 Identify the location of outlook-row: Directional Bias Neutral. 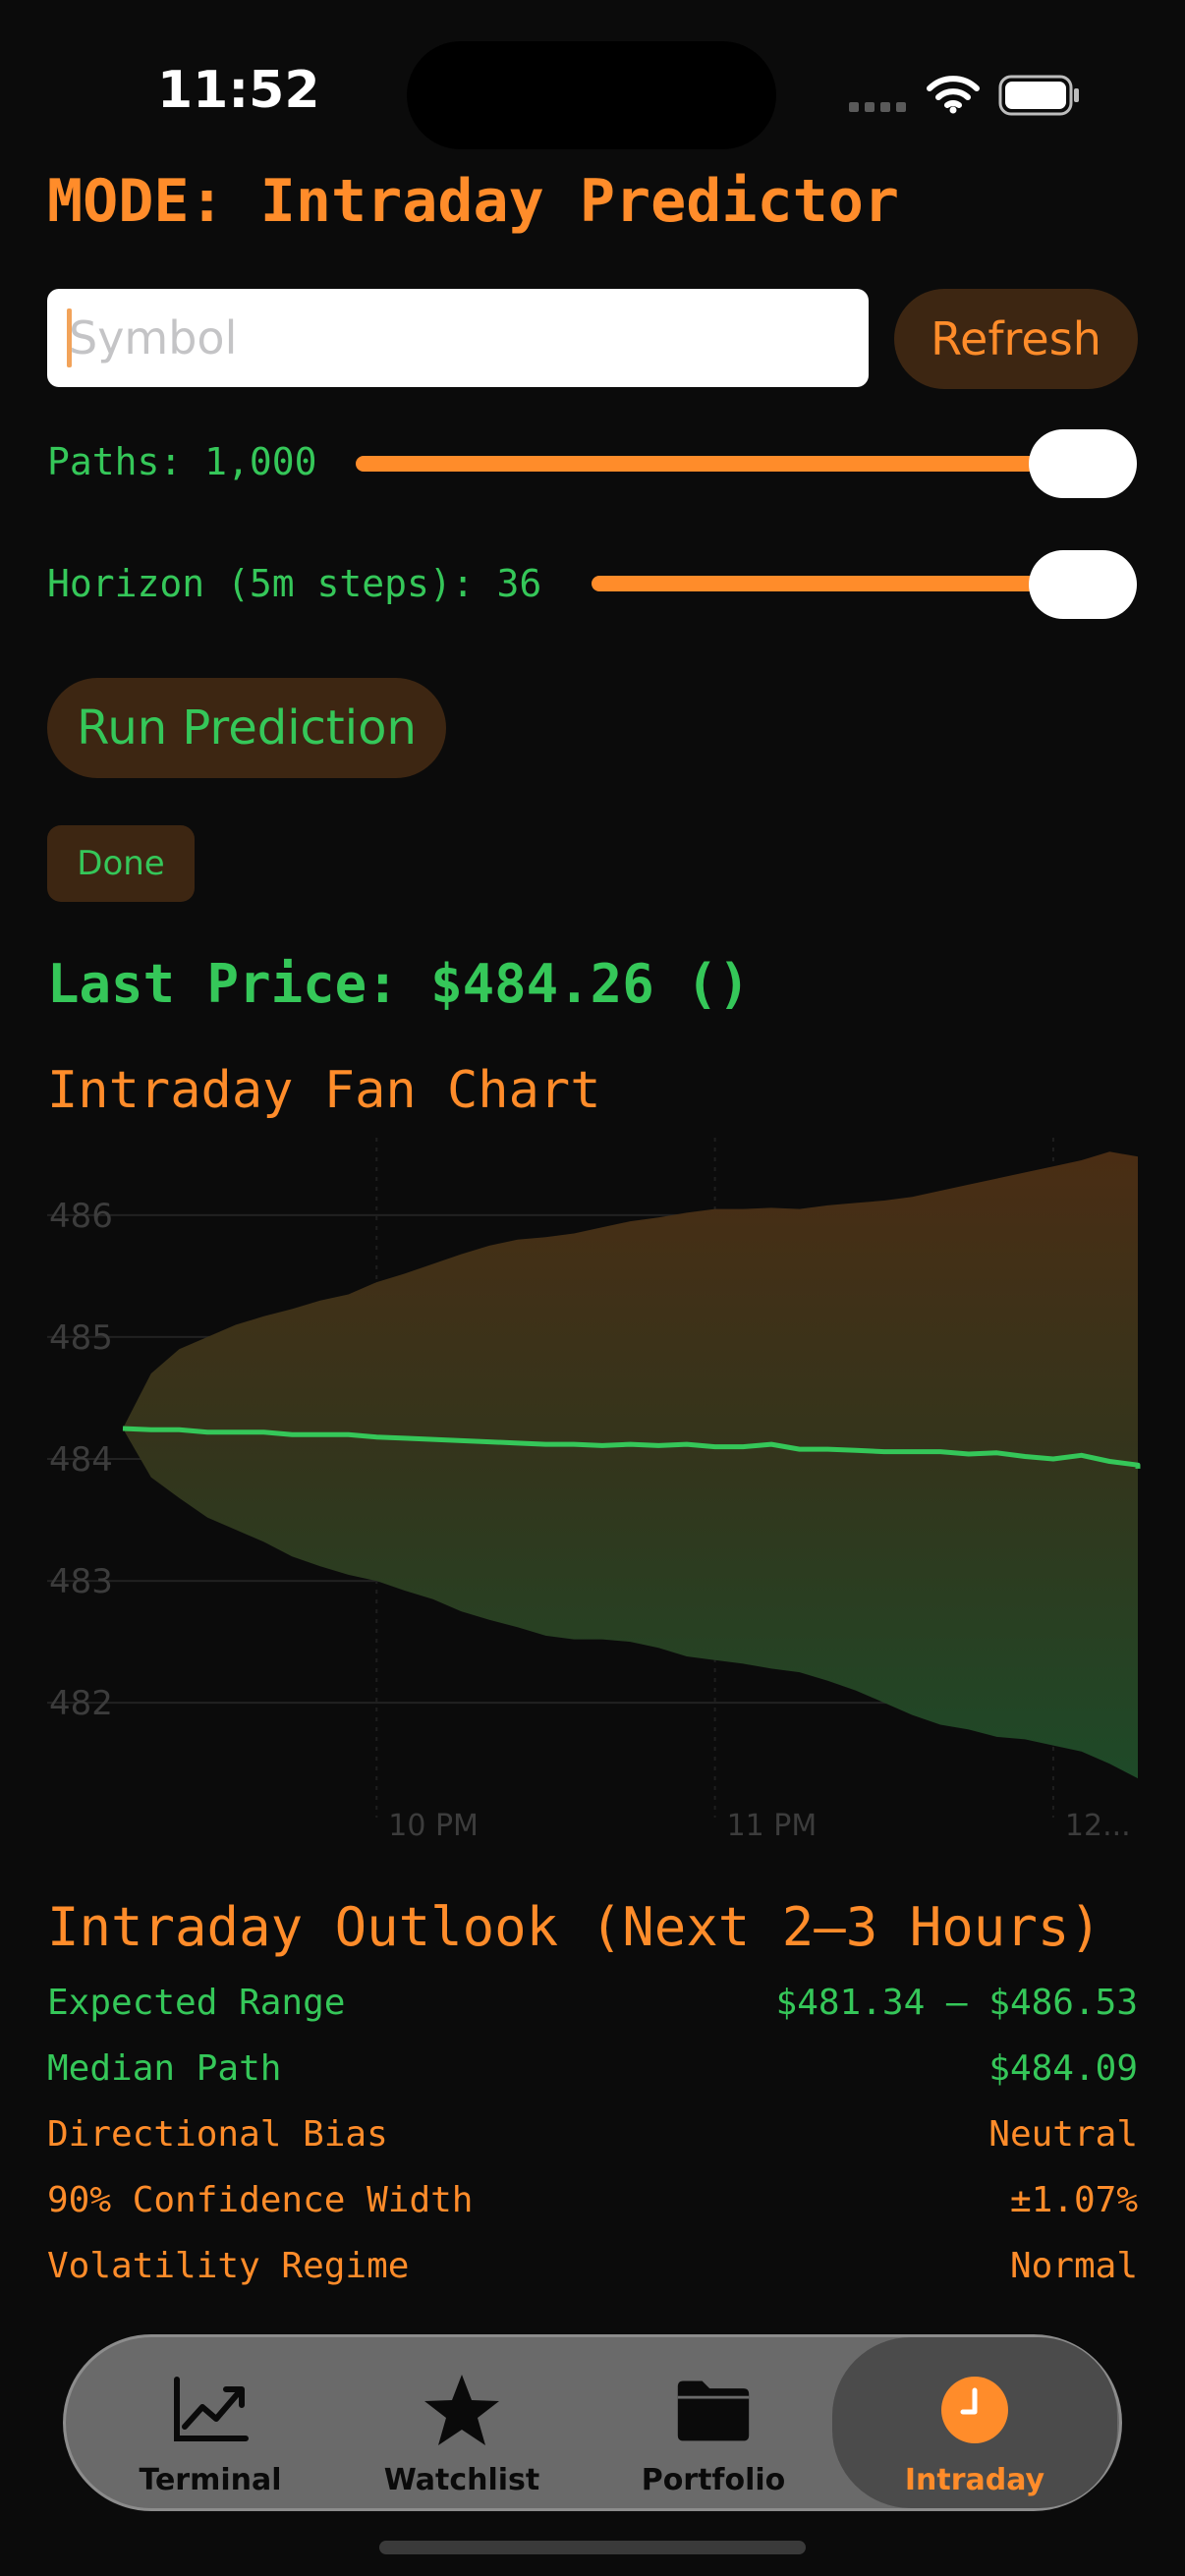
(592, 2134).